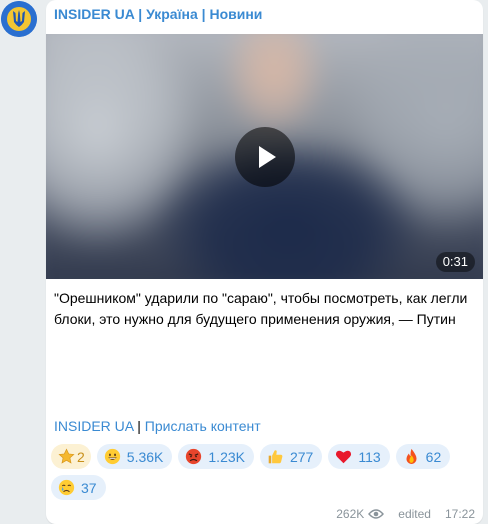 Image resolution: width=488 pixels, height=524 pixels. I want to click on reaction-fire: 62, so click(423, 456).